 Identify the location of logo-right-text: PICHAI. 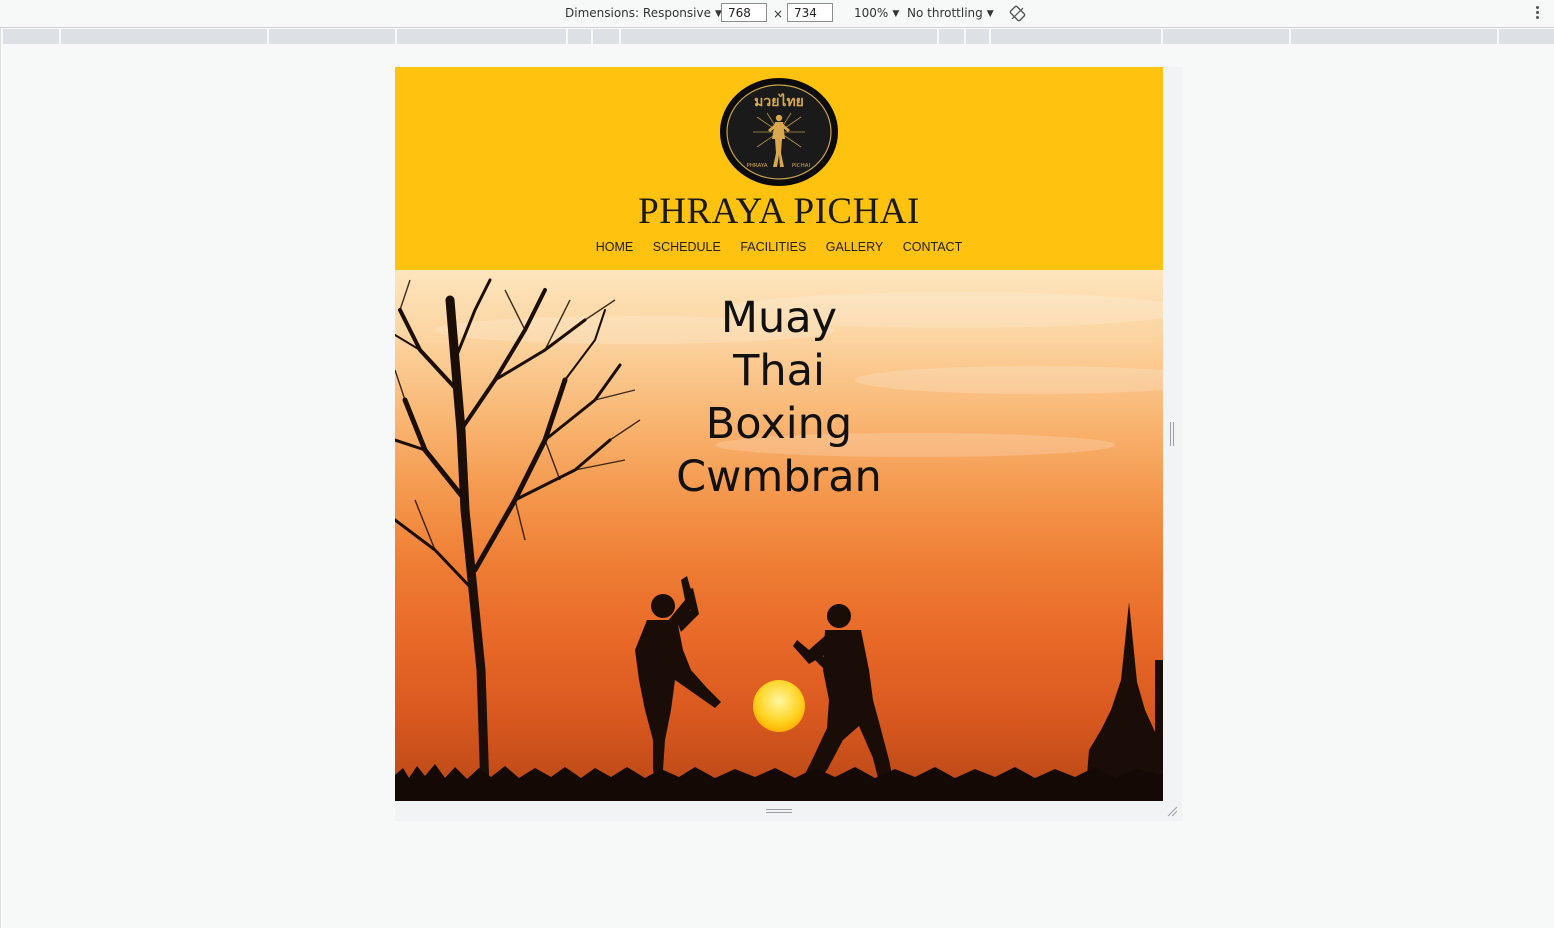
(801, 166).